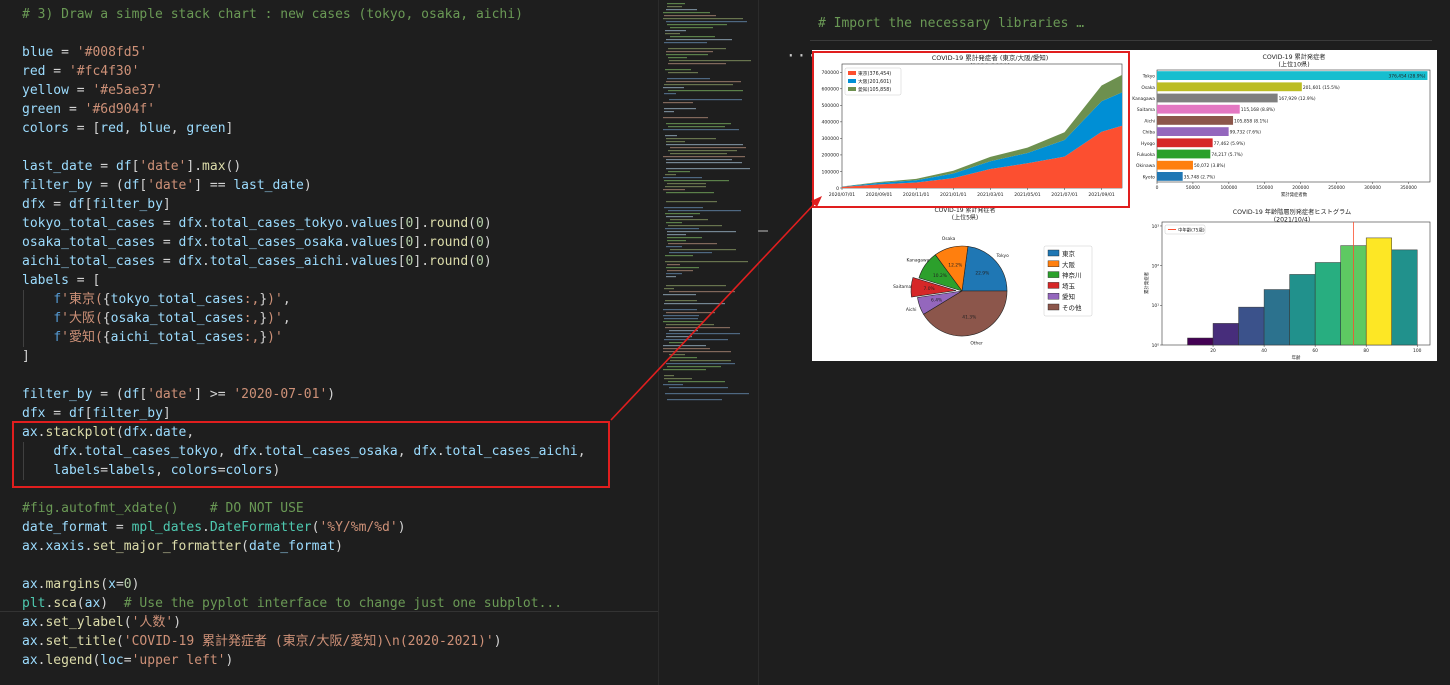 The image size is (1450, 685). I want to click on code-line: ], so click(26, 356).